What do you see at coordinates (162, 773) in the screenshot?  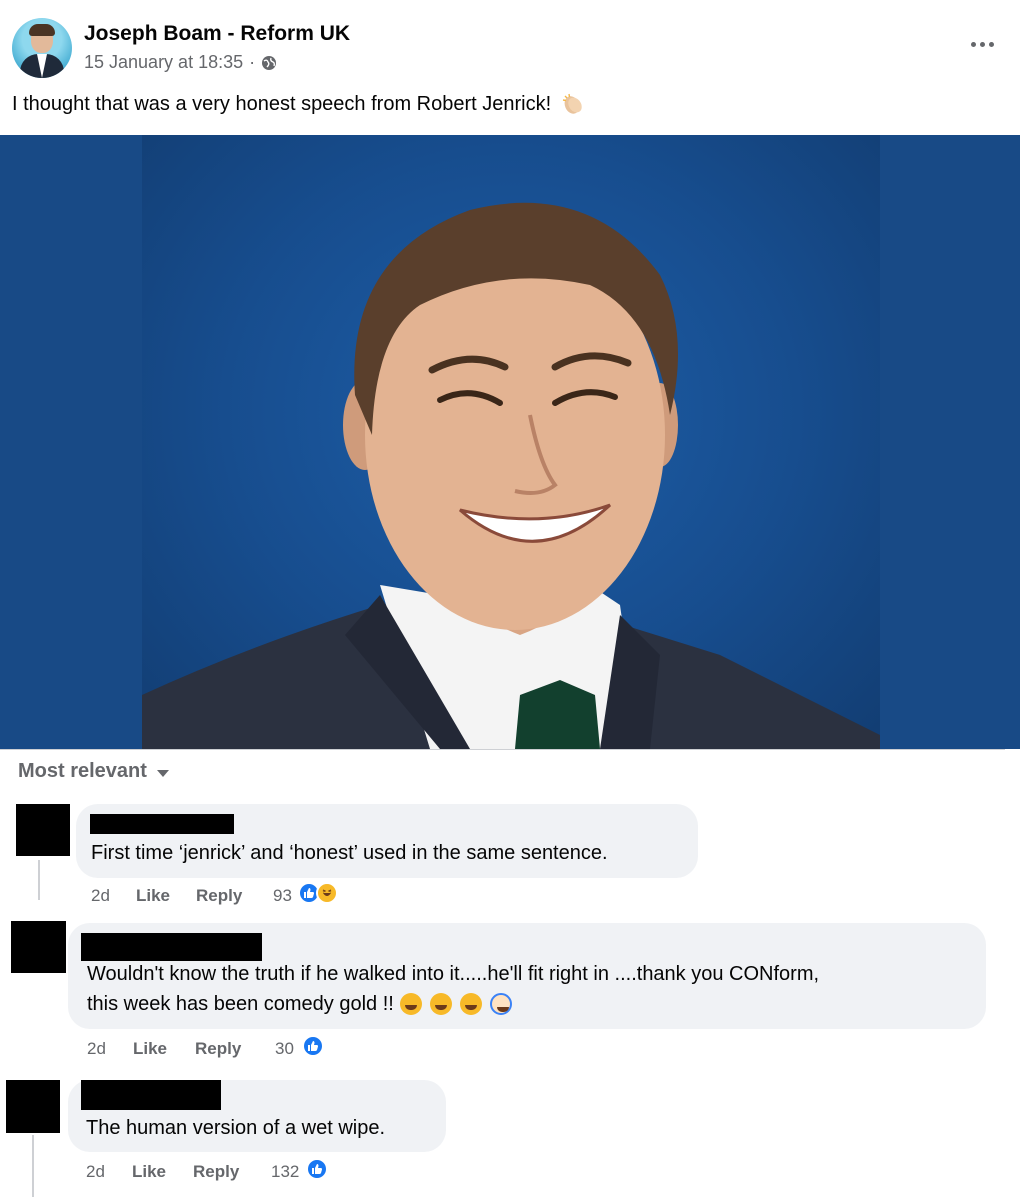 I see `chevron-down-icon` at bounding box center [162, 773].